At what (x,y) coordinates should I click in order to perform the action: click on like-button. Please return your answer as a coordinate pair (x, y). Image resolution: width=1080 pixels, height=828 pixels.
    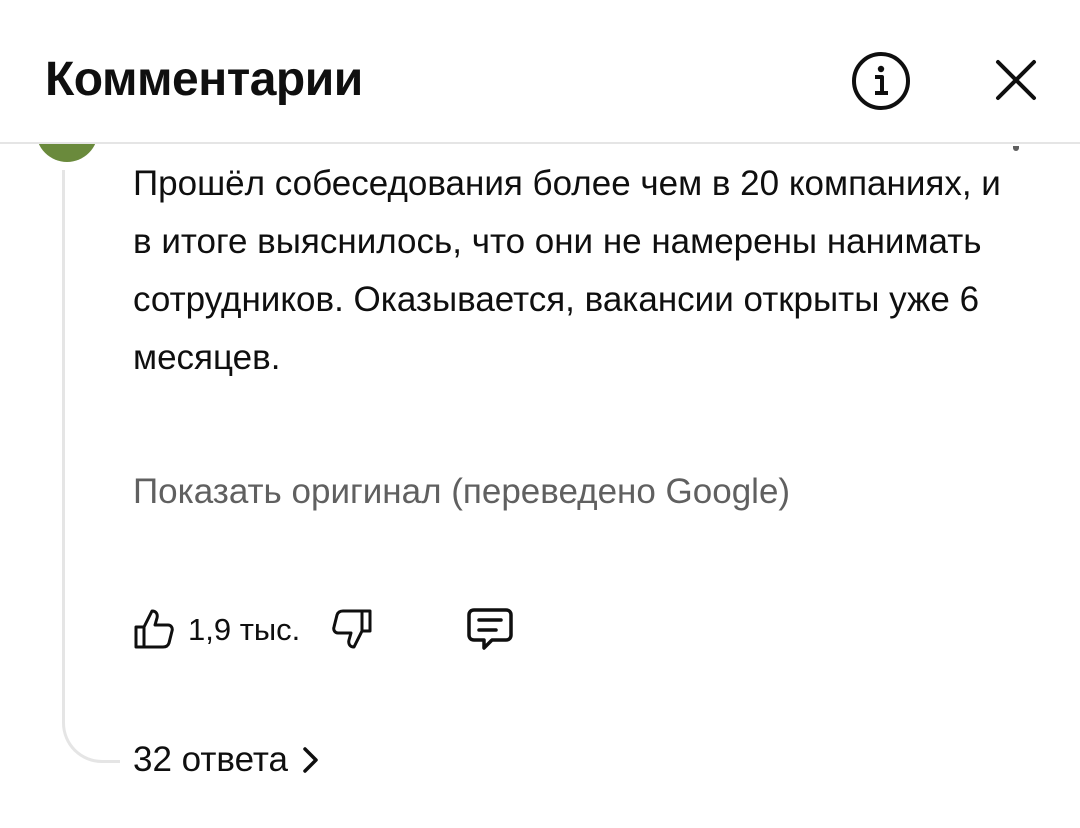
    Looking at the image, I should click on (154, 629).